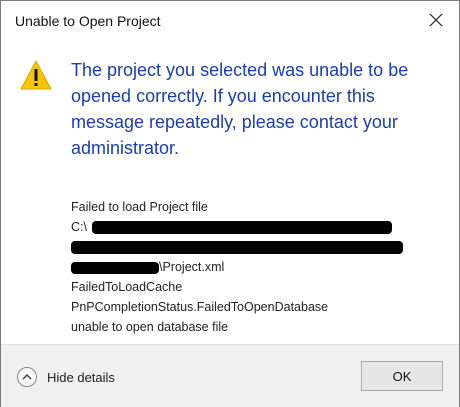 This screenshot has height=407, width=460. Describe the element at coordinates (88, 21) in the screenshot. I see `dialog-title: Unable to Open Project` at that location.